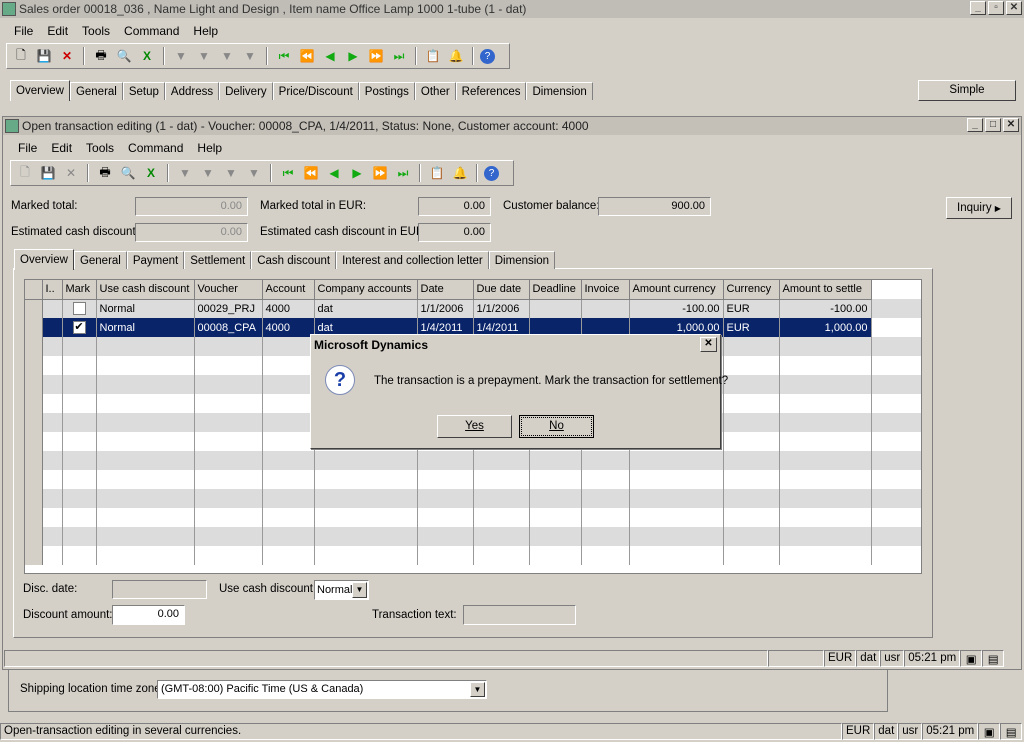 The image size is (1024, 742). Describe the element at coordinates (228, 290) in the screenshot. I see `col-voucher: Voucher` at that location.